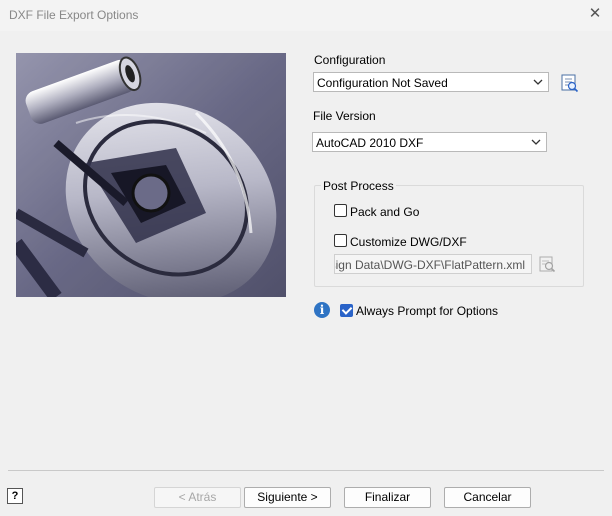  What do you see at coordinates (358, 186) in the screenshot?
I see `post-process-title: Post Process` at bounding box center [358, 186].